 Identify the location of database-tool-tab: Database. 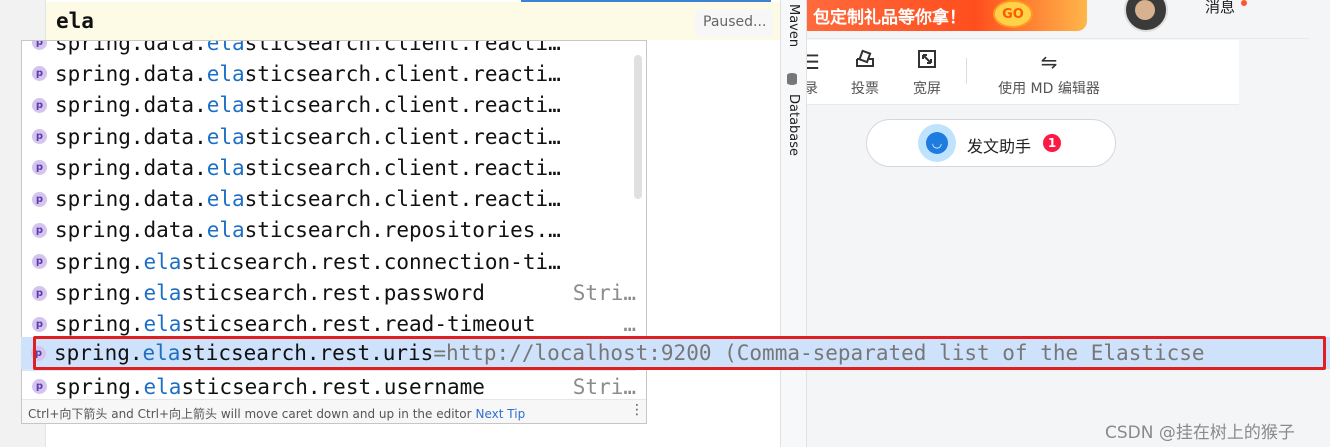
(793, 125).